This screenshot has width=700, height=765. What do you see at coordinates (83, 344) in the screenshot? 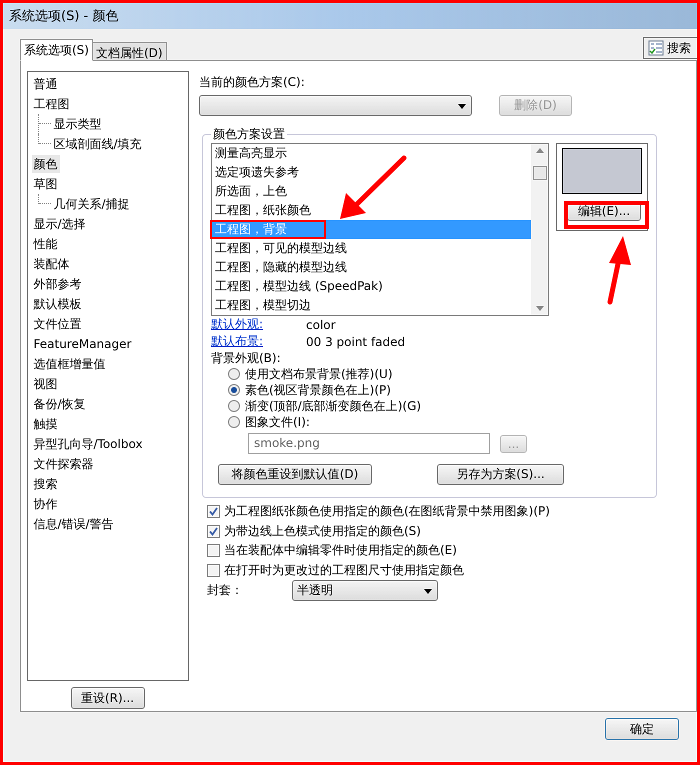
I see `tree-item: FeatureManager` at bounding box center [83, 344].